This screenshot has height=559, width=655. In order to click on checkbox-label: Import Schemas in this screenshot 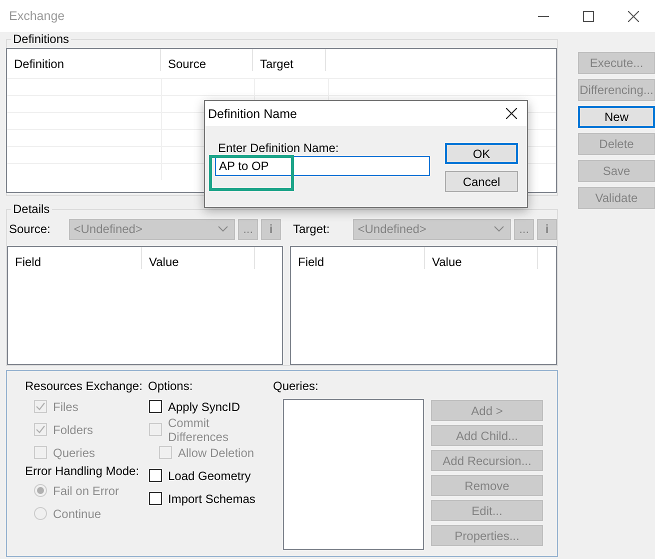, I will do `click(212, 499)`.